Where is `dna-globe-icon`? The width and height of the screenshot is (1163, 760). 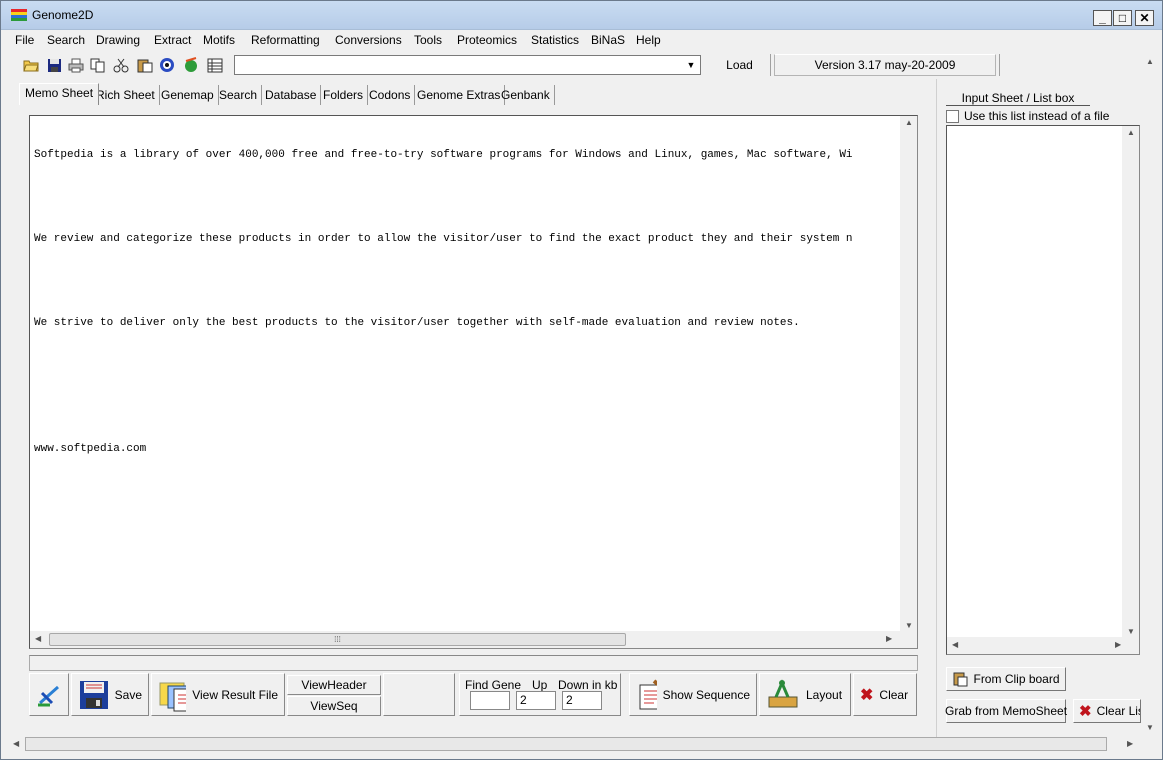
dna-globe-icon is located at coordinates (191, 65).